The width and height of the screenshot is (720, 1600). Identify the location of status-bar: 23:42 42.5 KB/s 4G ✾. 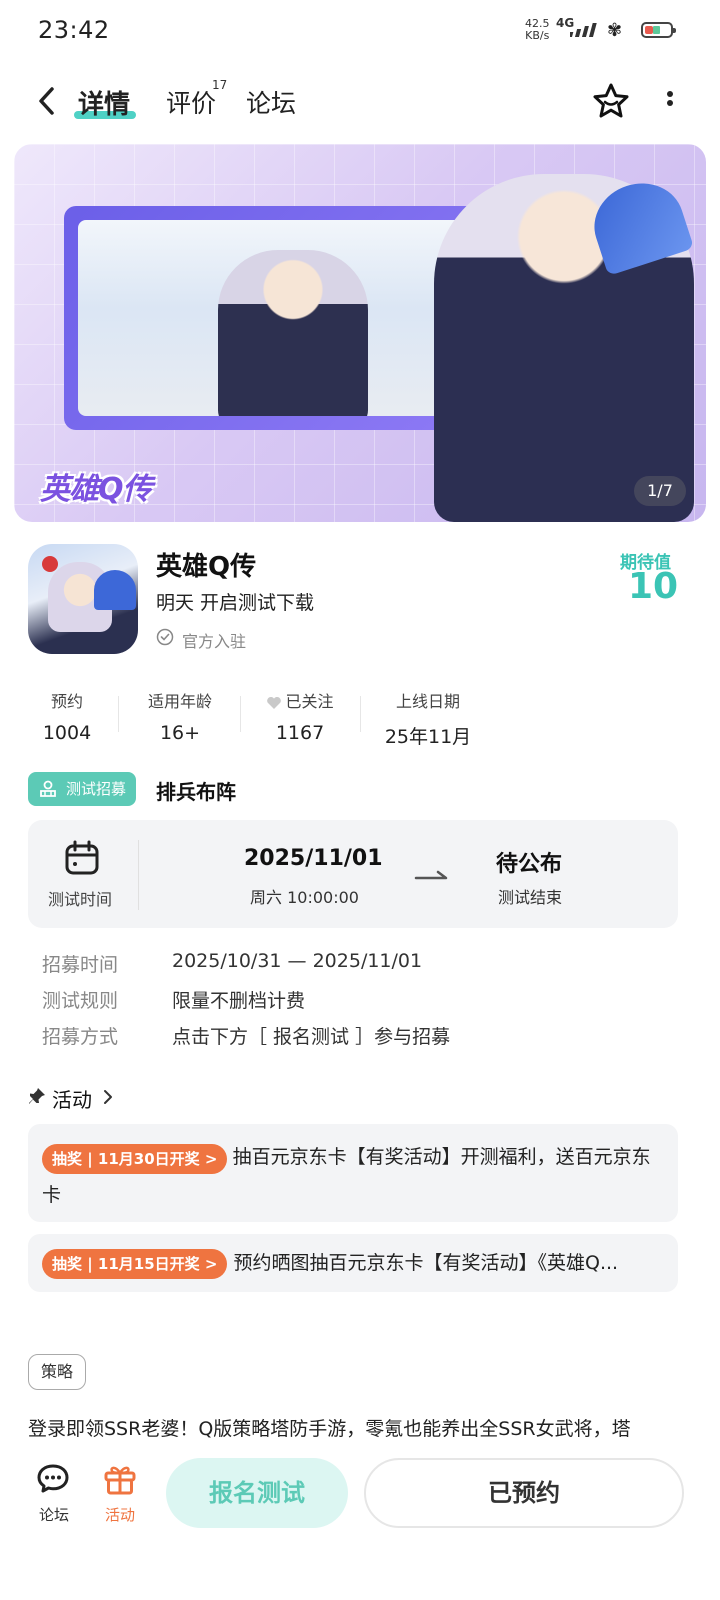
(360, 32).